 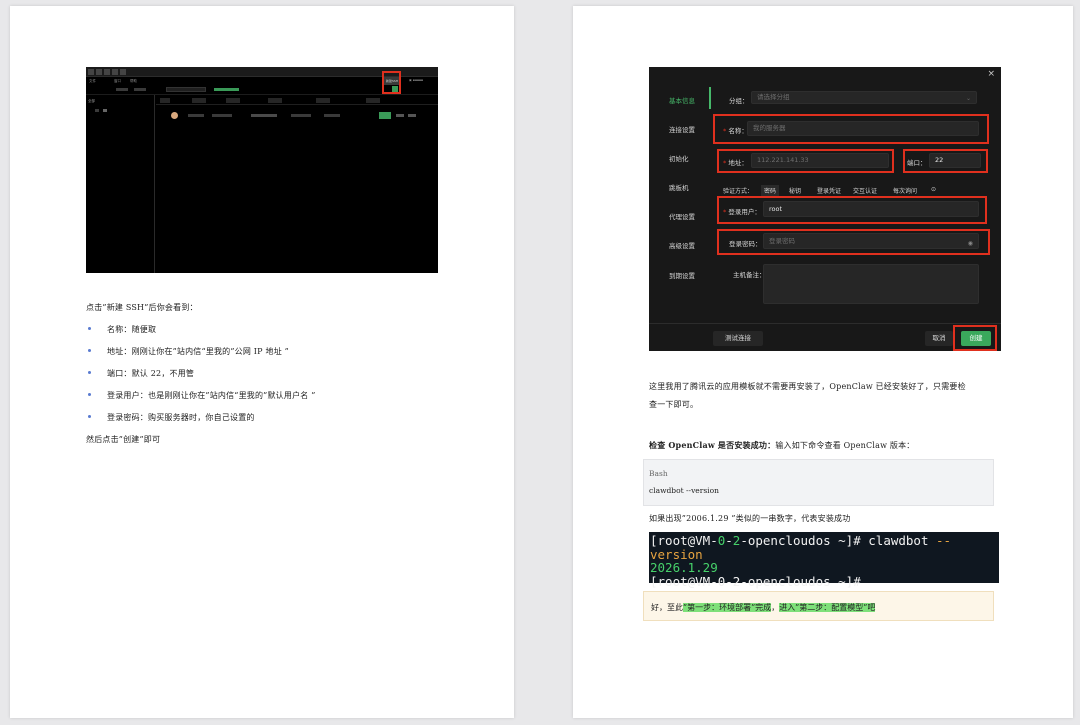 I want to click on code-command: clawdbot --version, so click(x=684, y=490).